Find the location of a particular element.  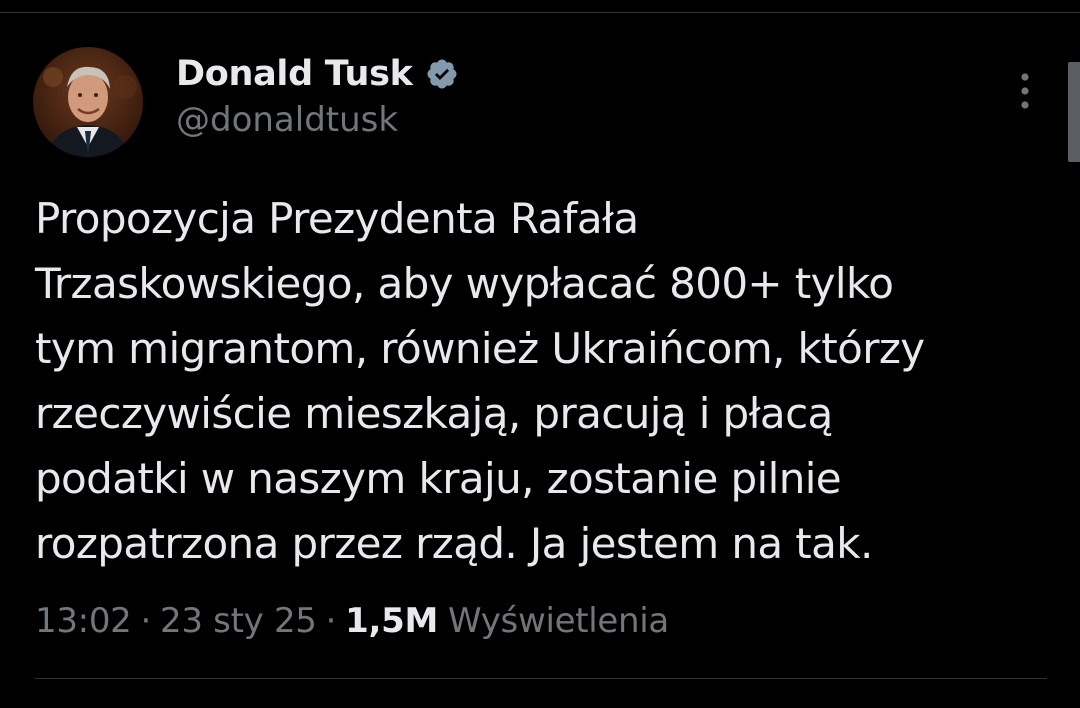

tweet-text-line: Trzaskowskiego, aby wypłacać 800+ tylko is located at coordinates (464, 283).